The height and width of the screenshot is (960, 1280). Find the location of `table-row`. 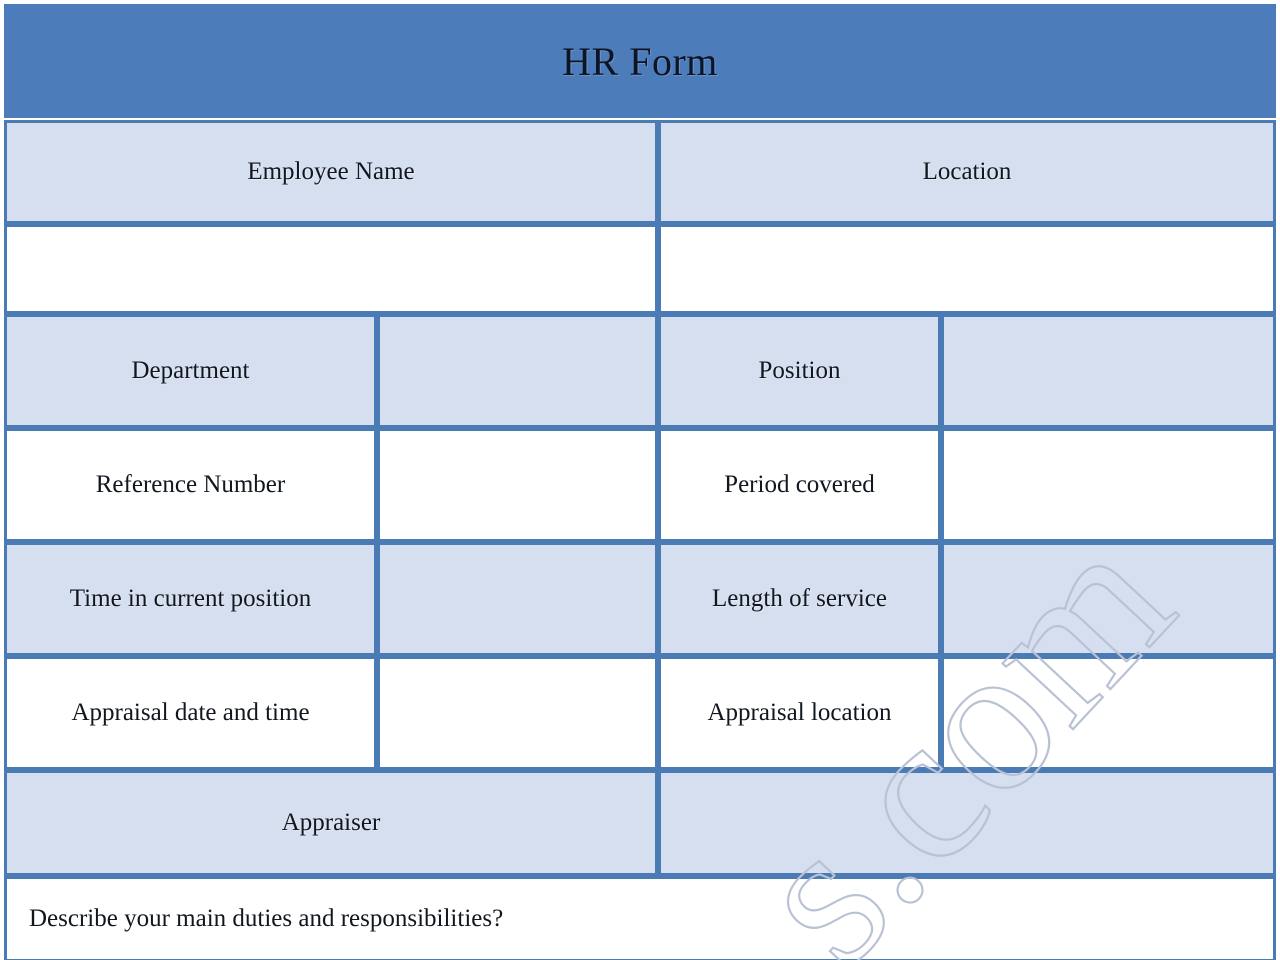

table-row is located at coordinates (640, 269).